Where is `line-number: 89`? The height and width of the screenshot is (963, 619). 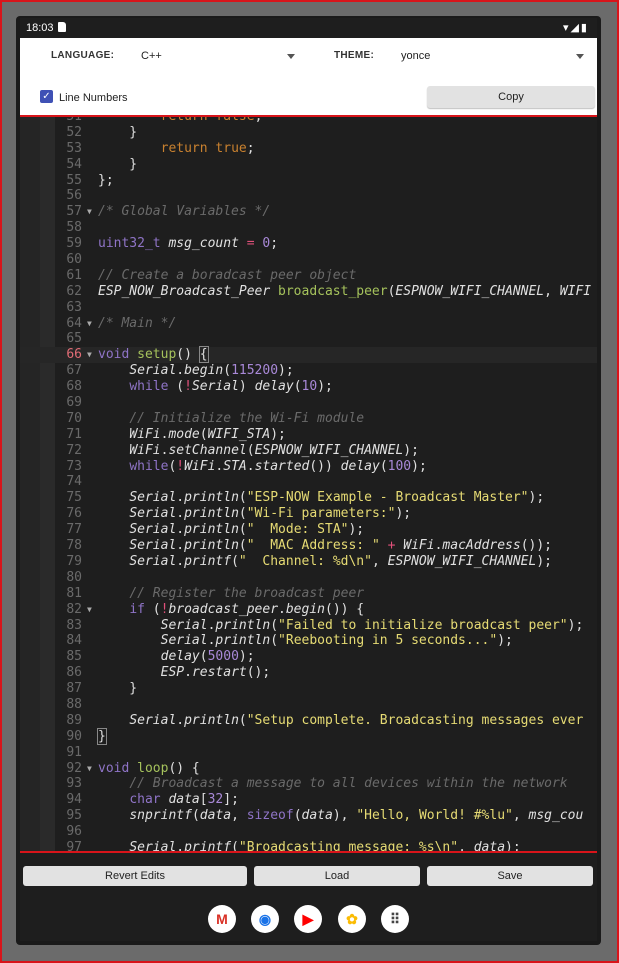
line-number: 89 is located at coordinates (74, 720).